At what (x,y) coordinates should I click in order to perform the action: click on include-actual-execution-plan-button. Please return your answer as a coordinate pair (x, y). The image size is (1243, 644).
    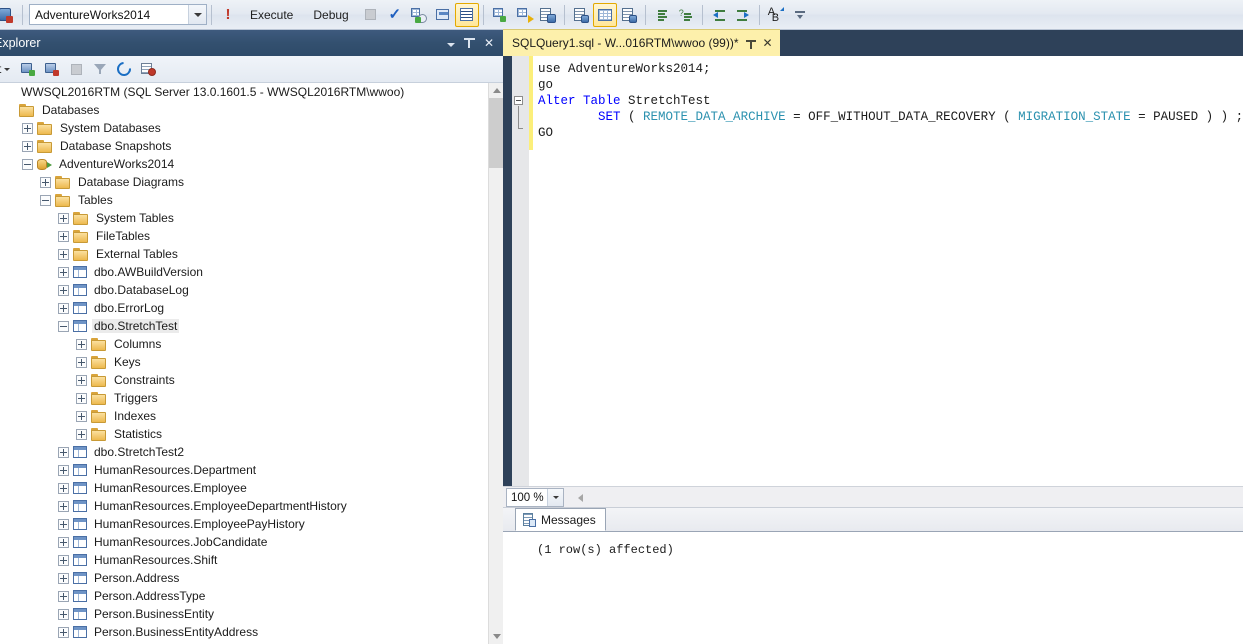
    Looking at the image, I should click on (548, 15).